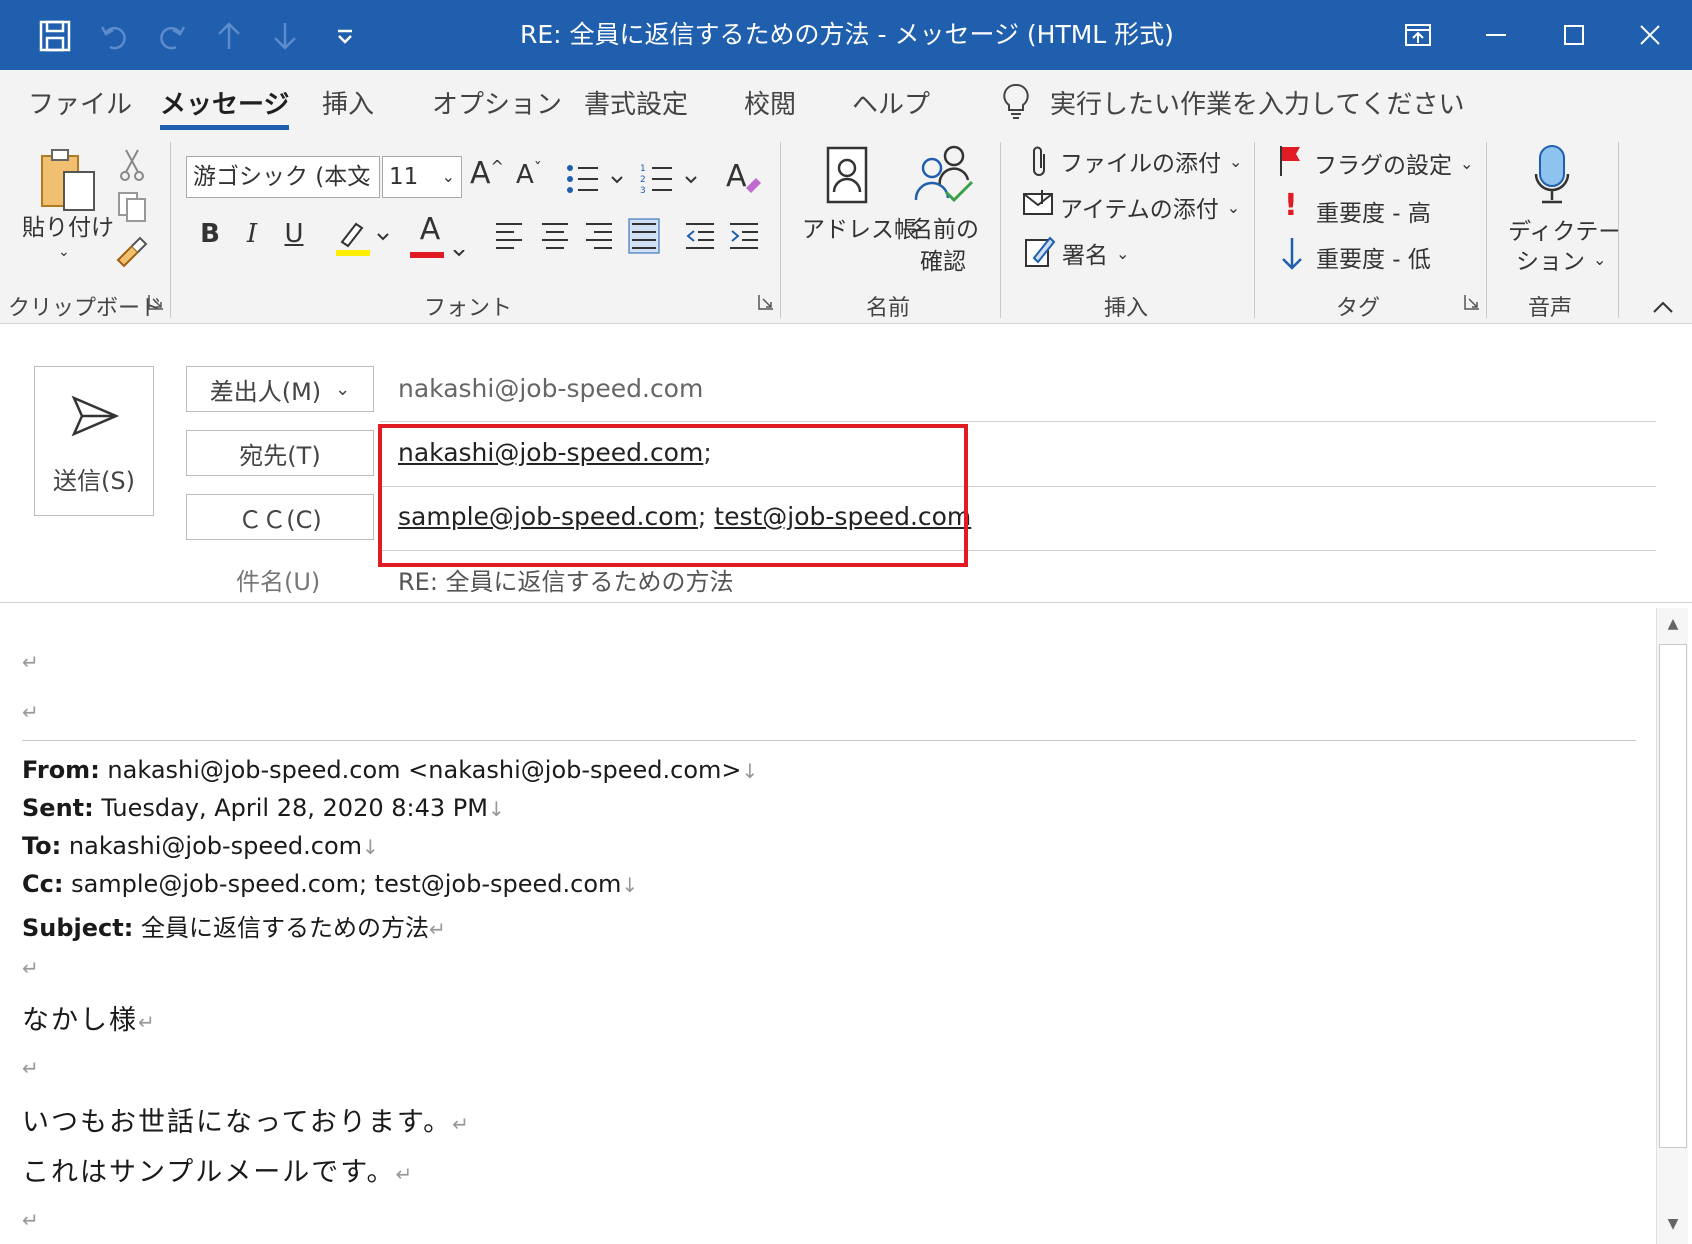 This screenshot has width=1692, height=1244. What do you see at coordinates (770, 104) in the screenshot?
I see `tab-review: 校閲` at bounding box center [770, 104].